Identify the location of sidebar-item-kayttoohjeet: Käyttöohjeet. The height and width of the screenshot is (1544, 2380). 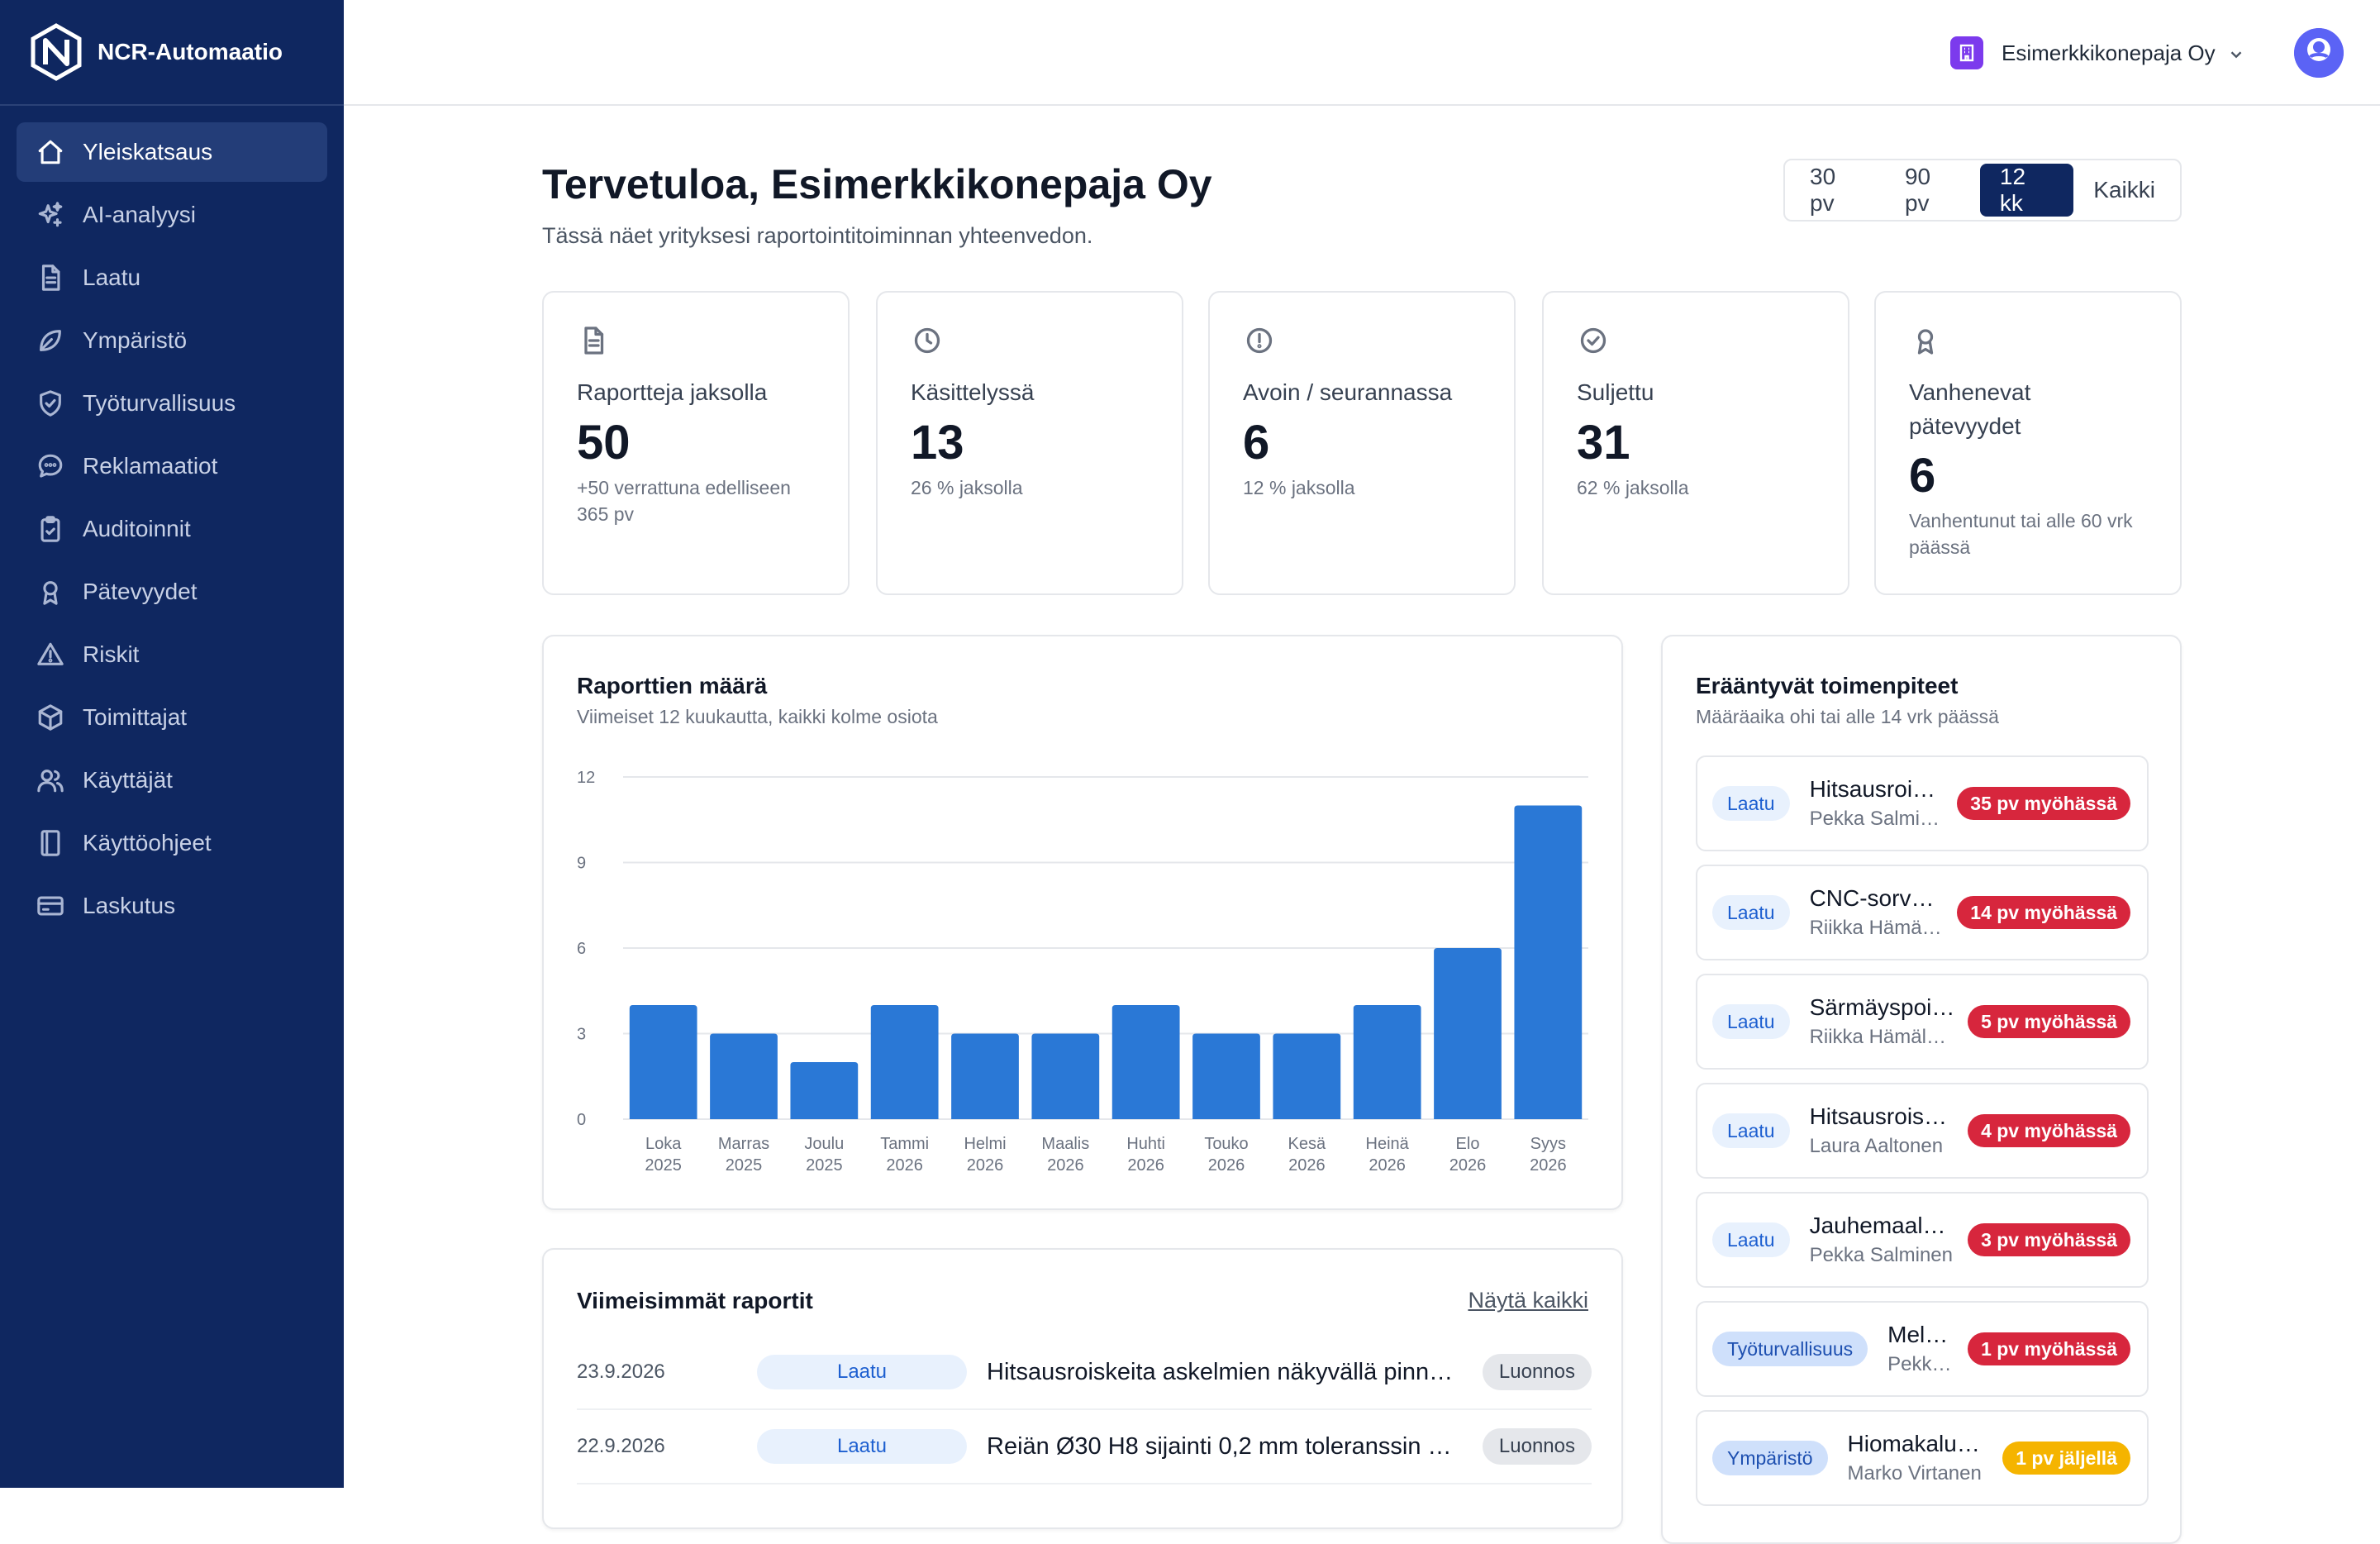
(172, 843).